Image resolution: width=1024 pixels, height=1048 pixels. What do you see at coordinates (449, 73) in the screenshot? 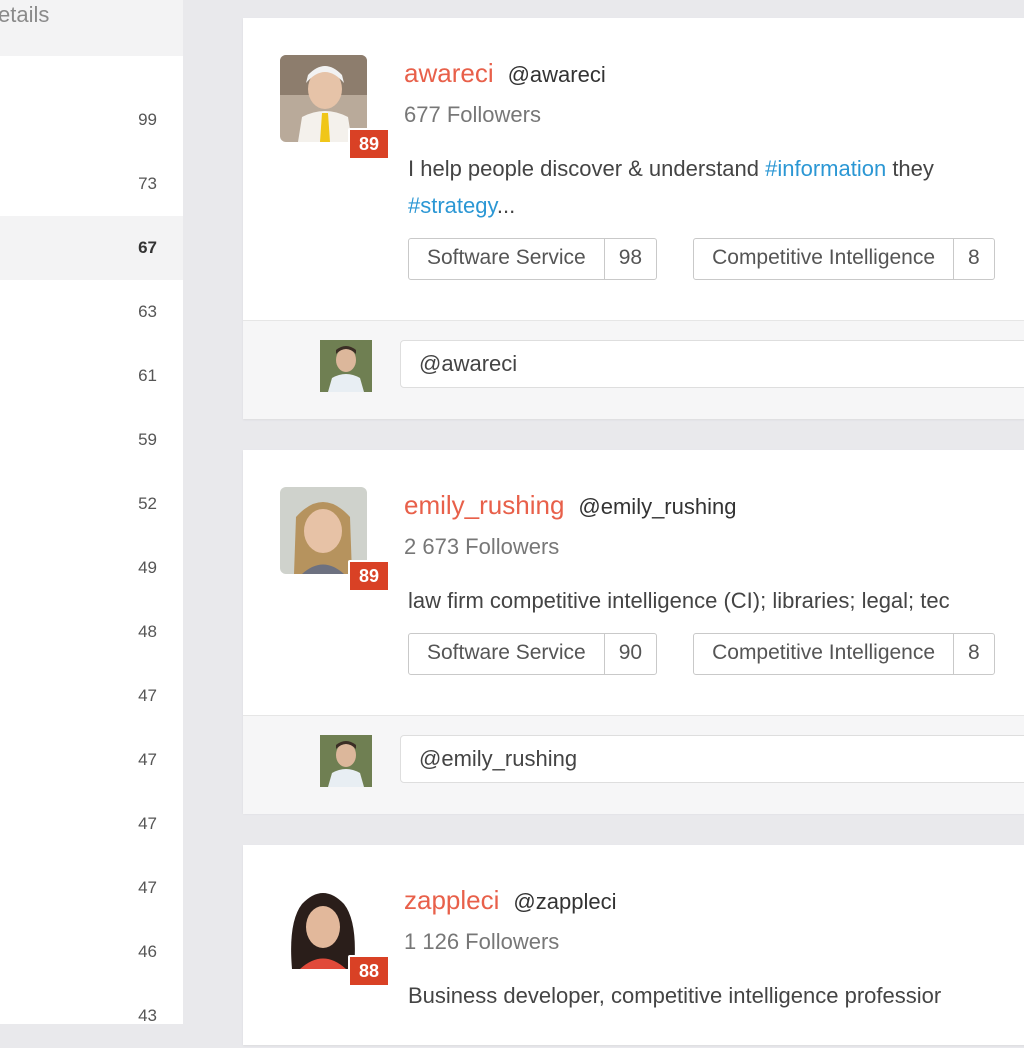
I see `user-name: awareci` at bounding box center [449, 73].